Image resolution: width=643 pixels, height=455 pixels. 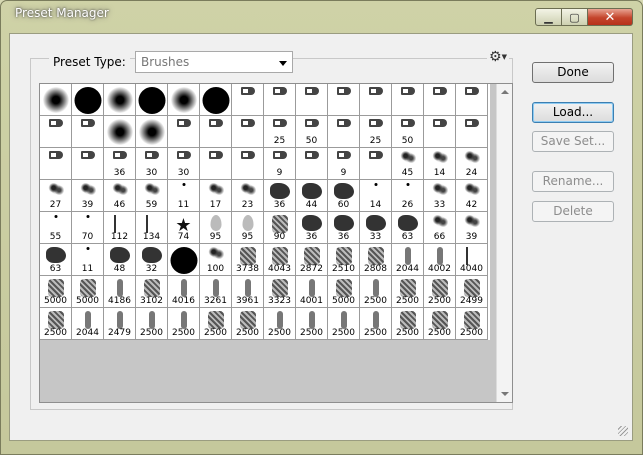 I want to click on brush-preset-item: 63, so click(x=408, y=228).